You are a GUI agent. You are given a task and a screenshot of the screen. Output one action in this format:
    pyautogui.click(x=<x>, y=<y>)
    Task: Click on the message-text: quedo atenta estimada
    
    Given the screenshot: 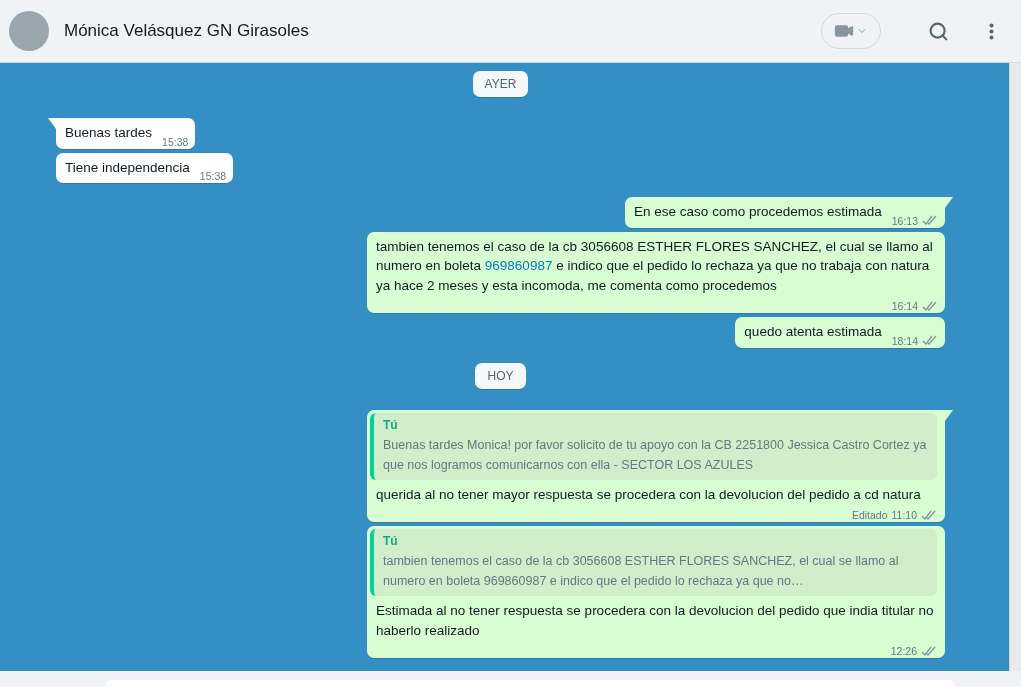 What is the action you would take?
    pyautogui.click(x=813, y=332)
    